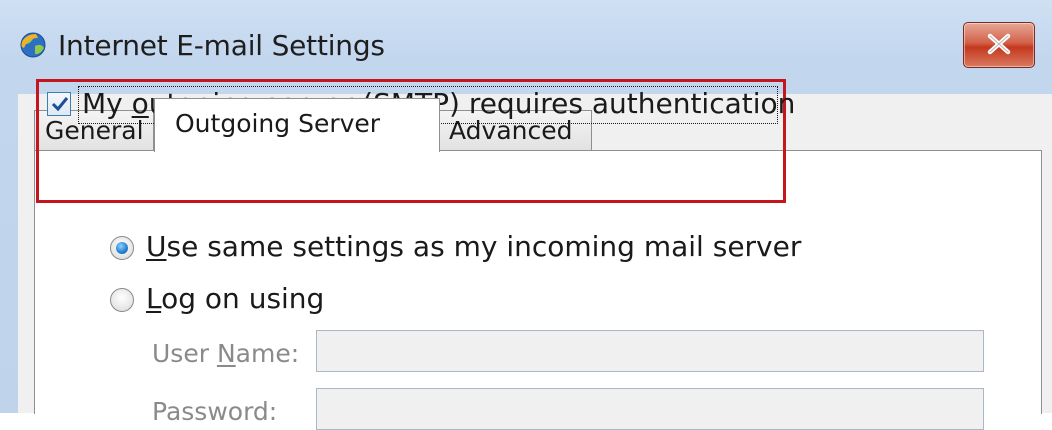 This screenshot has width=1052, height=430. What do you see at coordinates (122, 300) in the screenshot?
I see `log-on-using-radio` at bounding box center [122, 300].